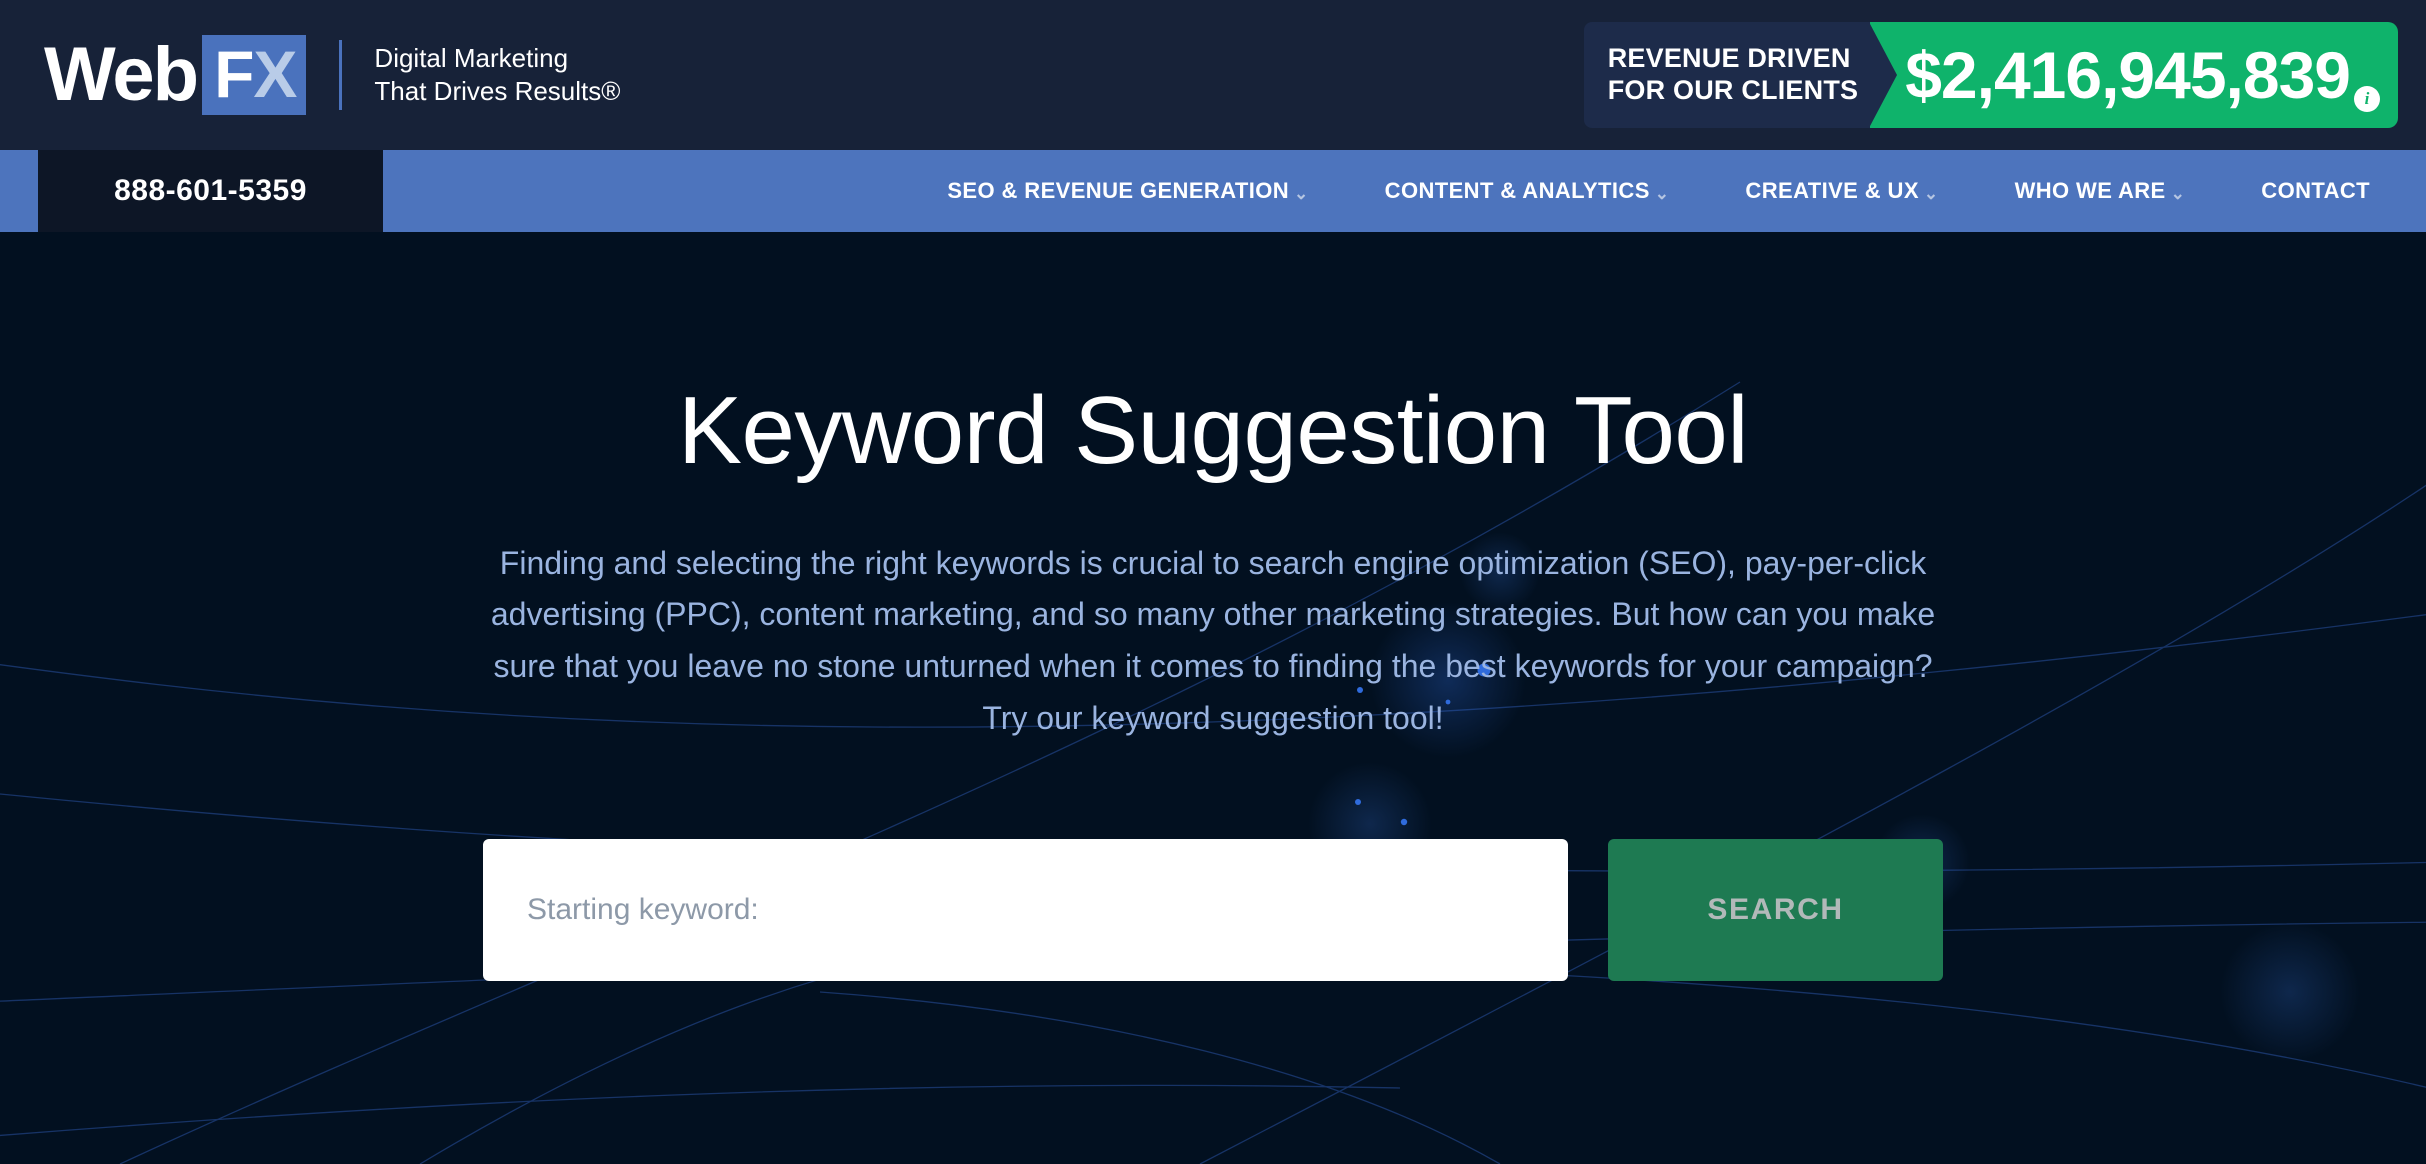 The height and width of the screenshot is (1164, 2426). Describe the element at coordinates (2367, 99) in the screenshot. I see `info-icon: i` at that location.